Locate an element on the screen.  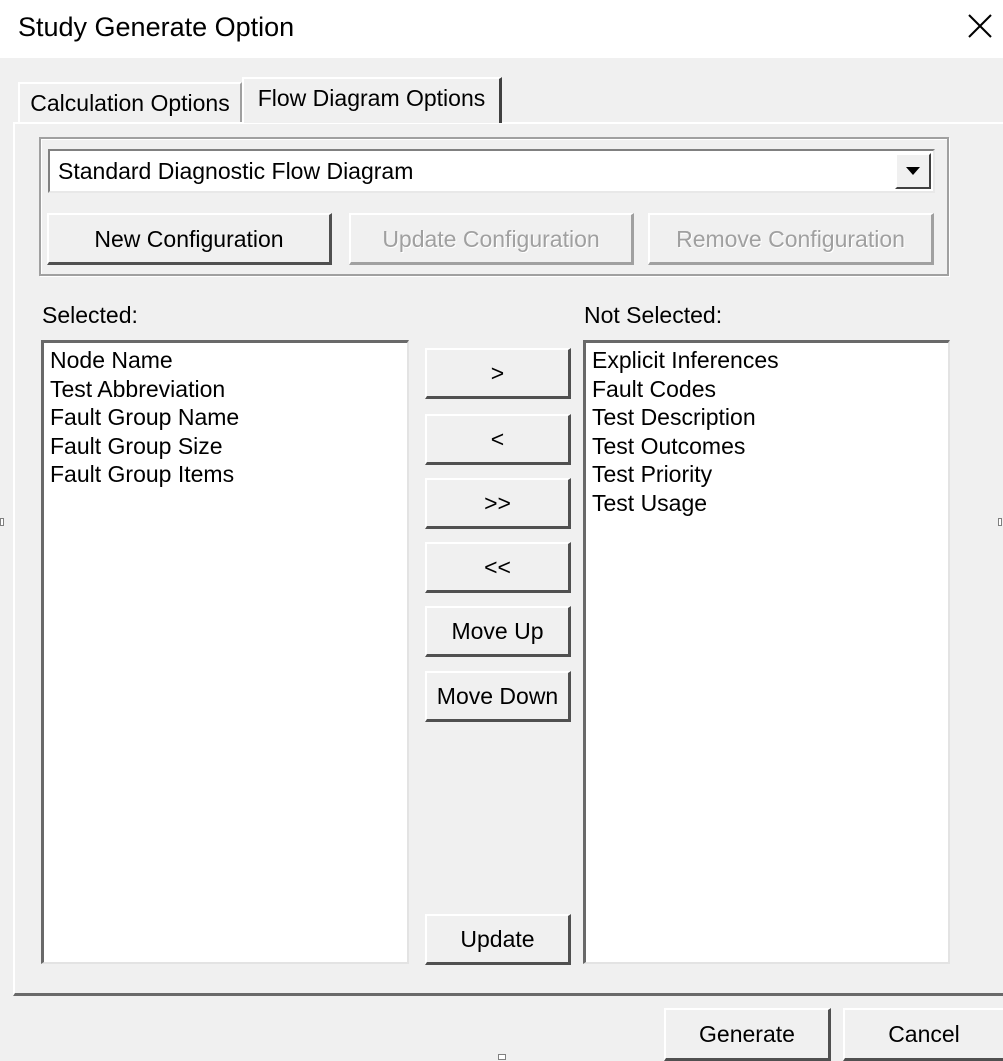
configuration-selected-value: Standard Diagnostic Flow Diagram is located at coordinates (236, 171).